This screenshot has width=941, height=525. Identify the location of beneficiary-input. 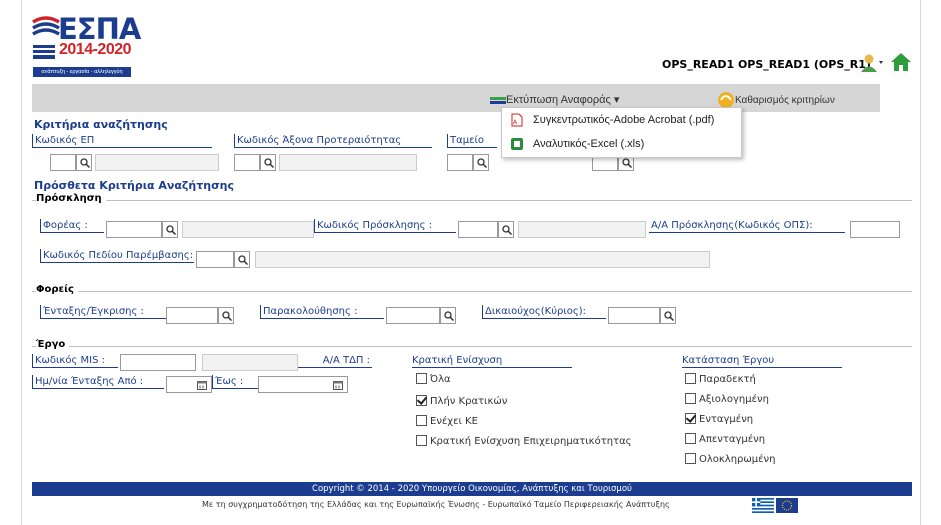
(634, 315).